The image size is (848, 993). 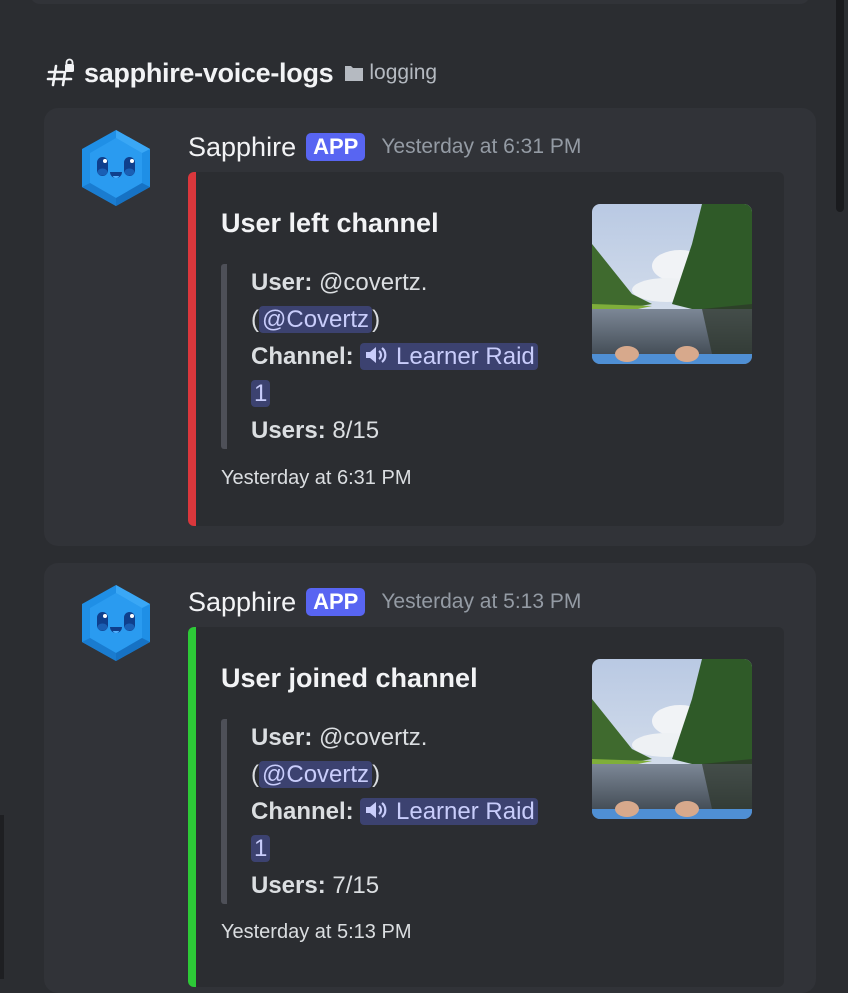 What do you see at coordinates (420, 2) in the screenshot?
I see `previous-message-card` at bounding box center [420, 2].